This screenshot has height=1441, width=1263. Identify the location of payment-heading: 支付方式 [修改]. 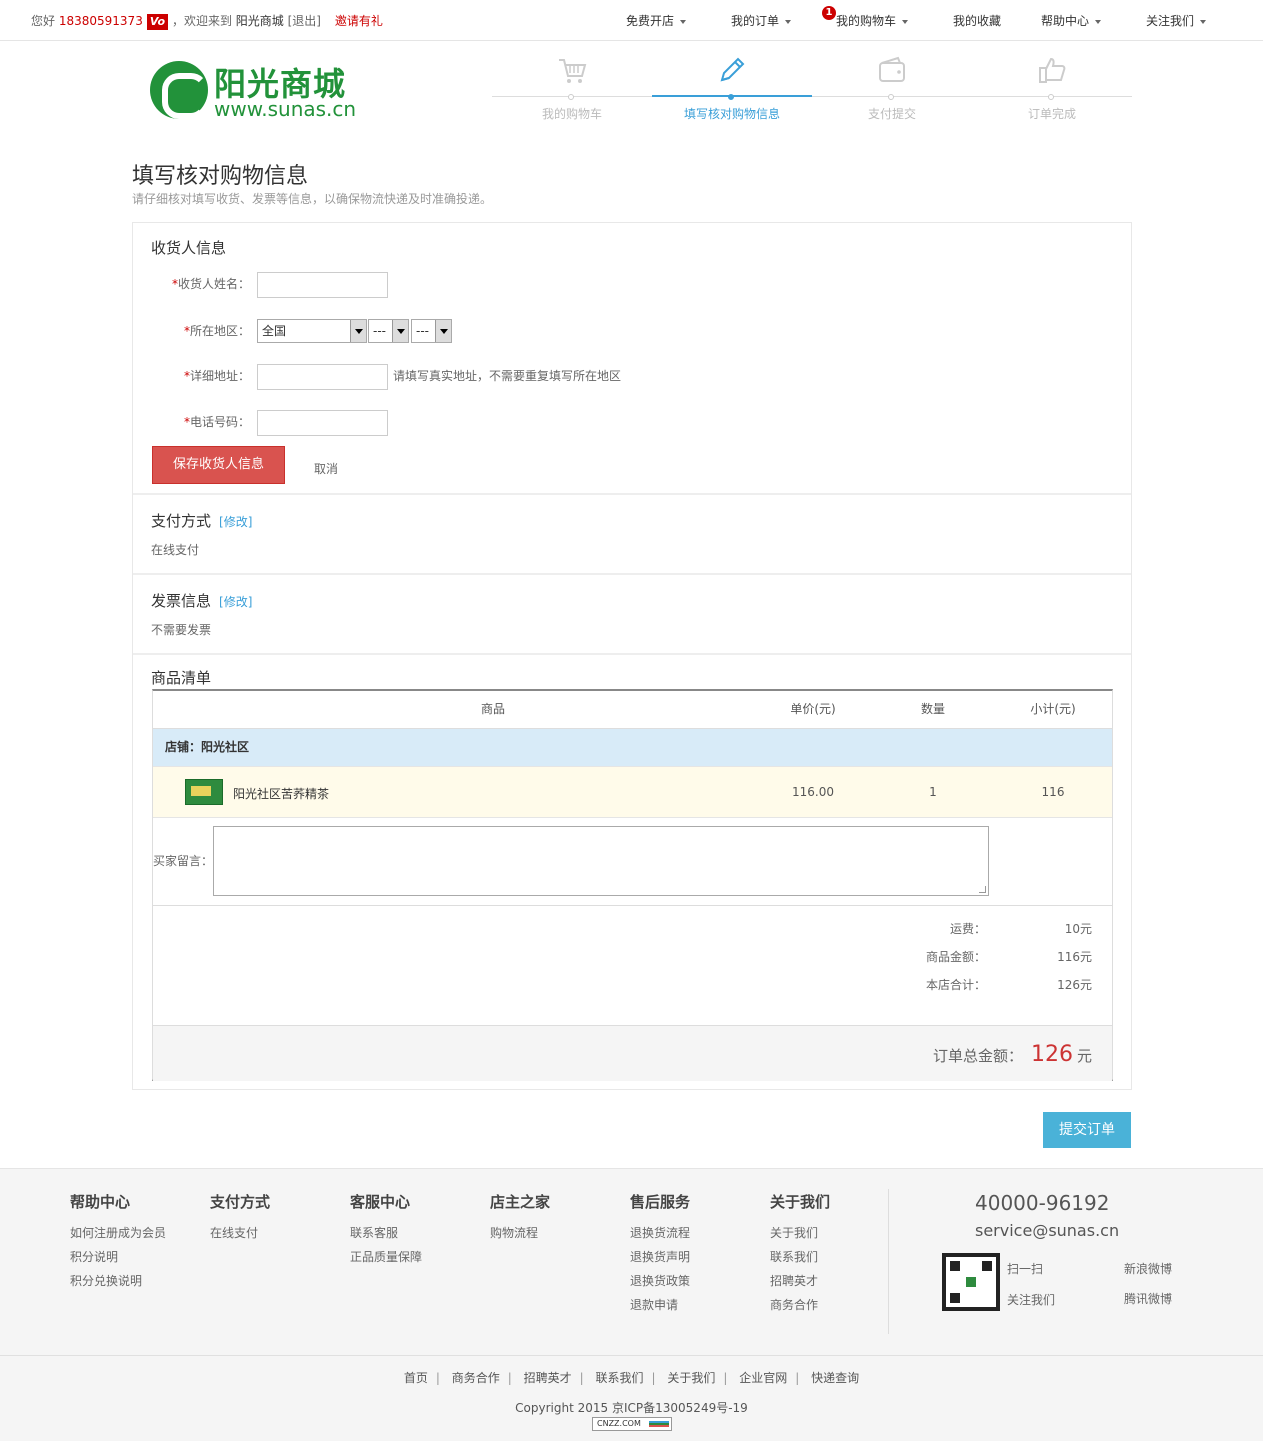
(202, 521).